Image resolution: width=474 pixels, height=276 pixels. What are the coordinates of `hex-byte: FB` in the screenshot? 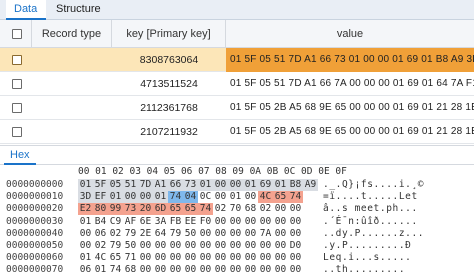 It's located at (175, 222).